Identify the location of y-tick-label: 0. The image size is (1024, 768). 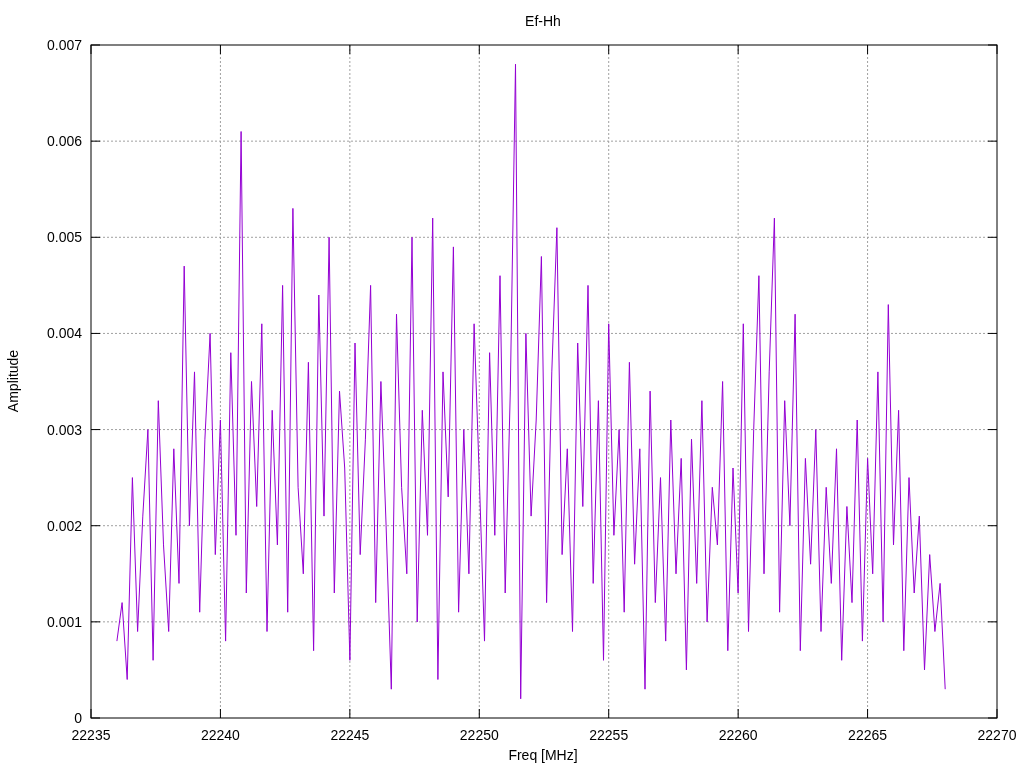
(78, 718).